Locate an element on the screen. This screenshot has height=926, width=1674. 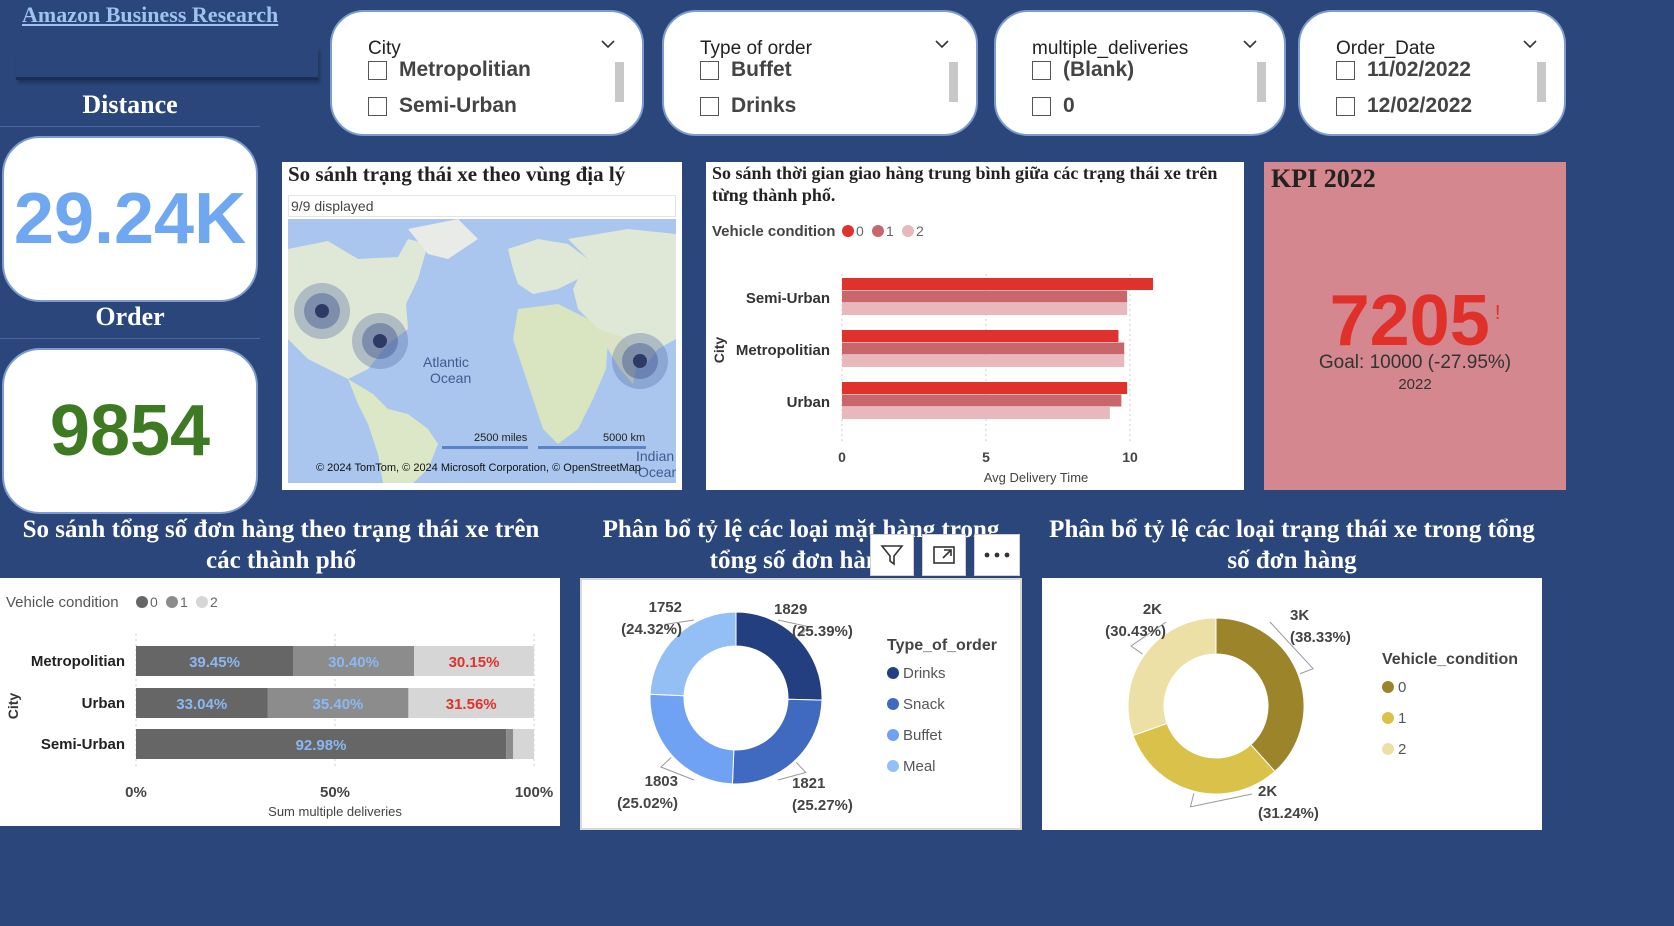
slicer-option: 11/02/2022 is located at coordinates (1403, 70).